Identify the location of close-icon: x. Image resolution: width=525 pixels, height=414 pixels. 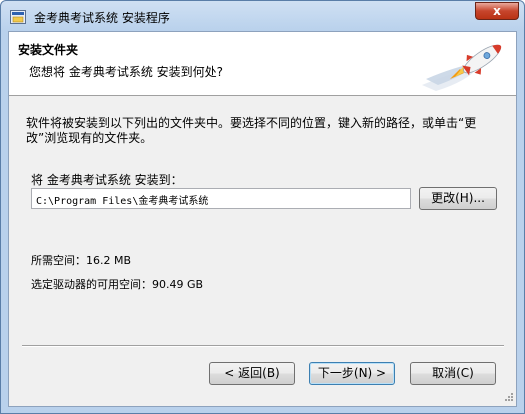
(497, 11).